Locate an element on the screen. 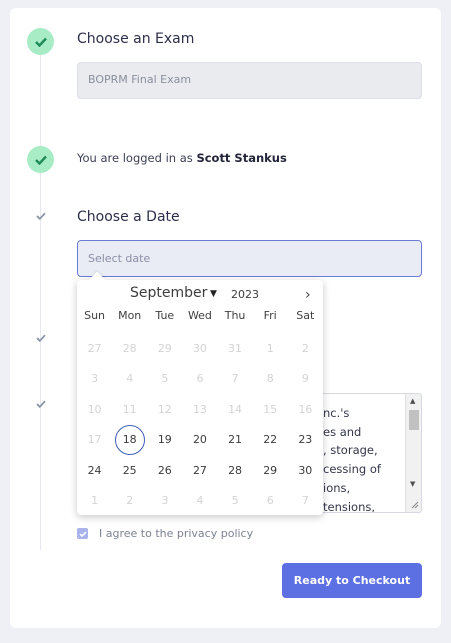 The image size is (451, 643). step-timeline-line is located at coordinates (40, 295).